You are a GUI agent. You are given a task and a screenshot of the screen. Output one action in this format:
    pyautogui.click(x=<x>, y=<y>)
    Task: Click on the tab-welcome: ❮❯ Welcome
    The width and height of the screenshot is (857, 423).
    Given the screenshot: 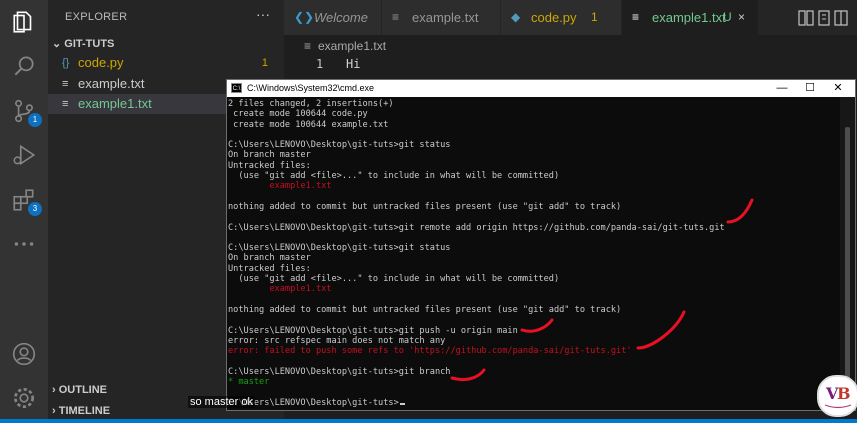 What is the action you would take?
    pyautogui.click(x=333, y=17)
    